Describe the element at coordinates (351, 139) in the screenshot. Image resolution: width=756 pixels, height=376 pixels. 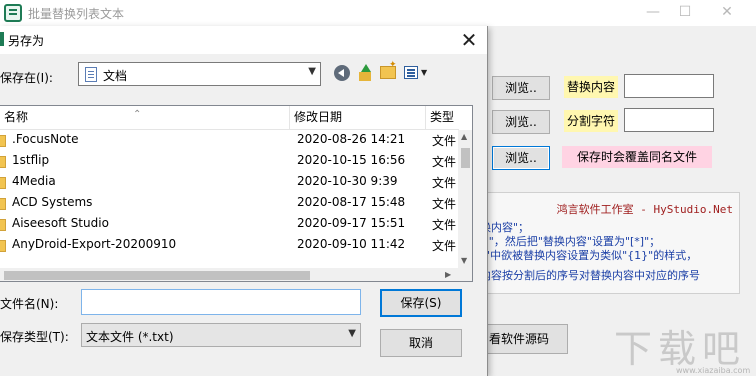
I see `file-date: 2020-08-26 14:21` at that location.